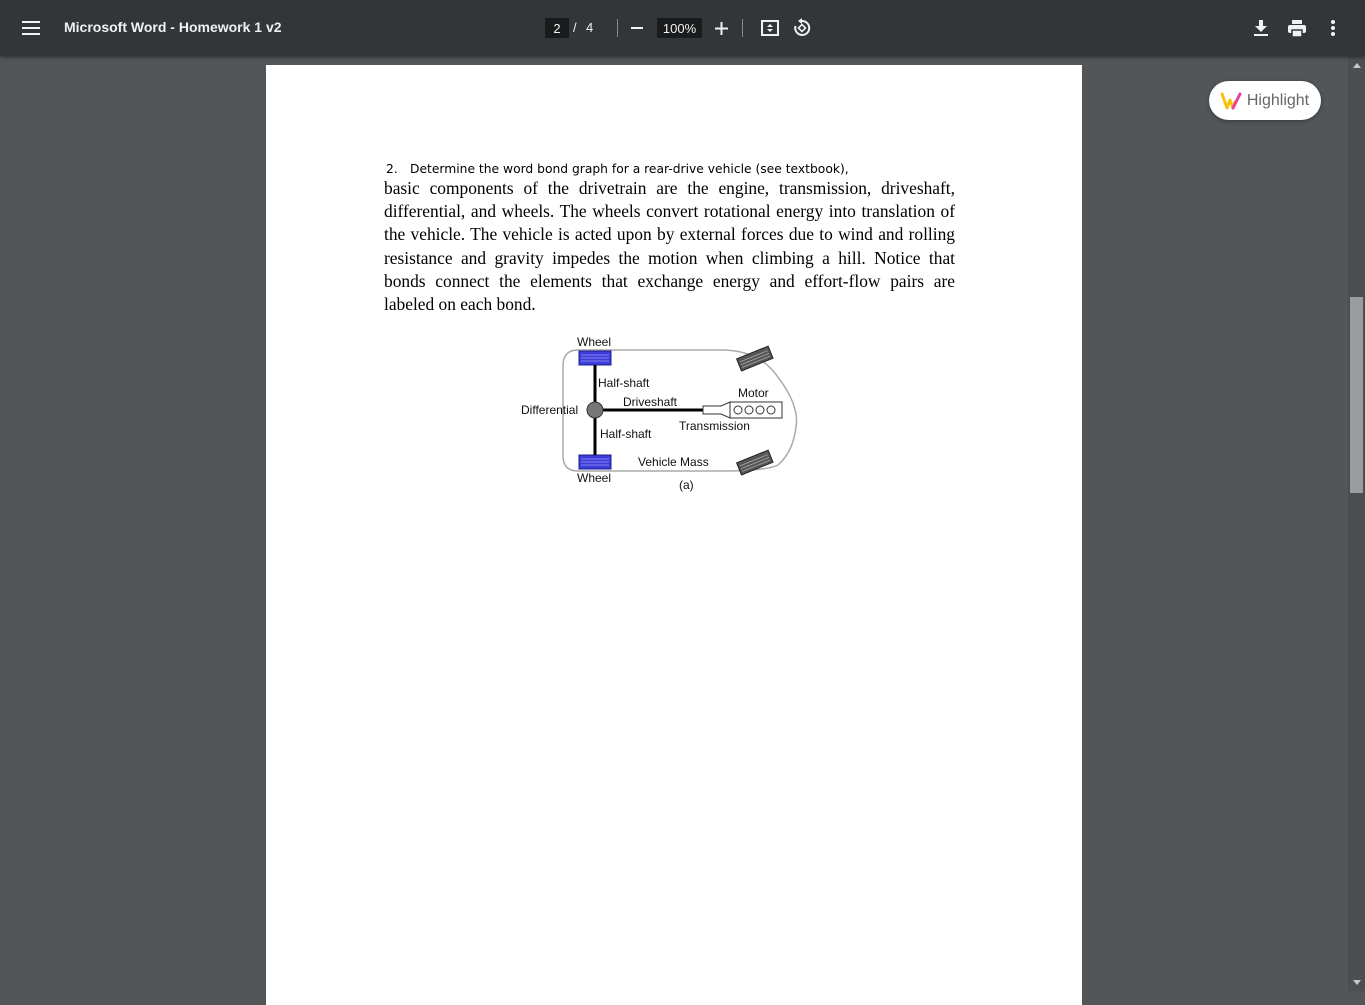 Image resolution: width=1365 pixels, height=1005 pixels. Describe the element at coordinates (31, 28) in the screenshot. I see `menu-icon` at that location.